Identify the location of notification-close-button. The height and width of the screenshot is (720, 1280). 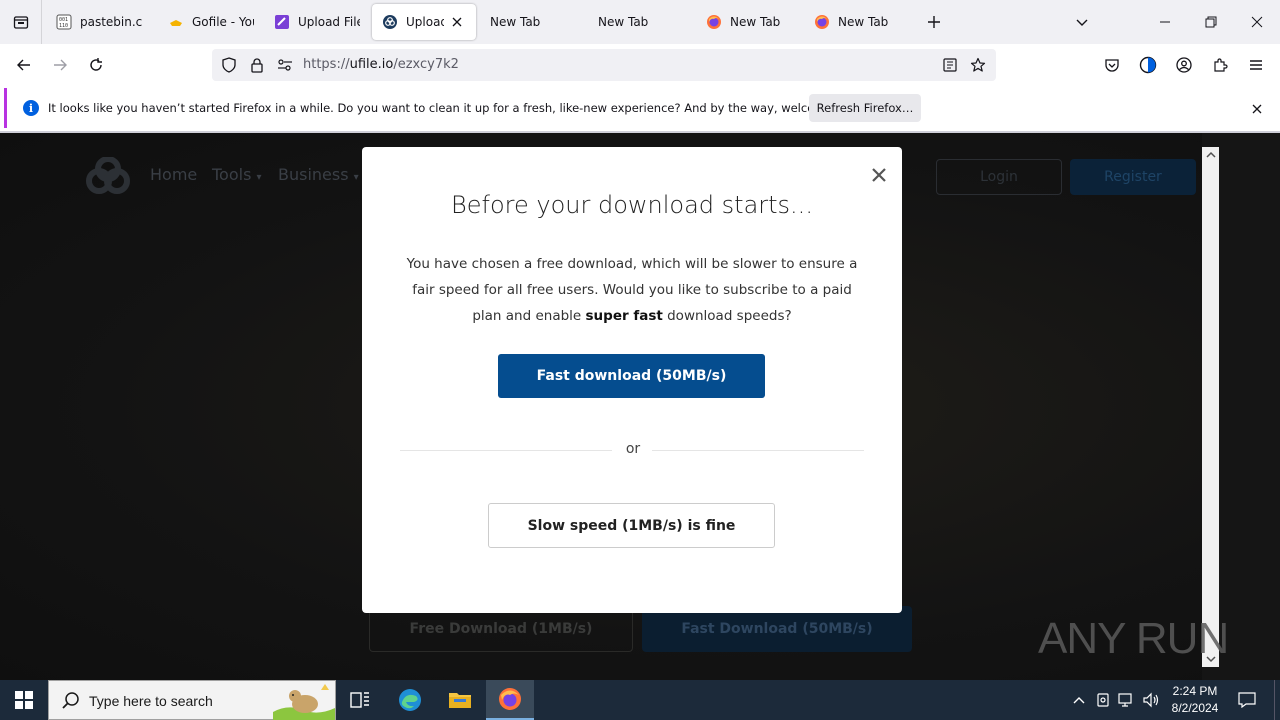
(1257, 109).